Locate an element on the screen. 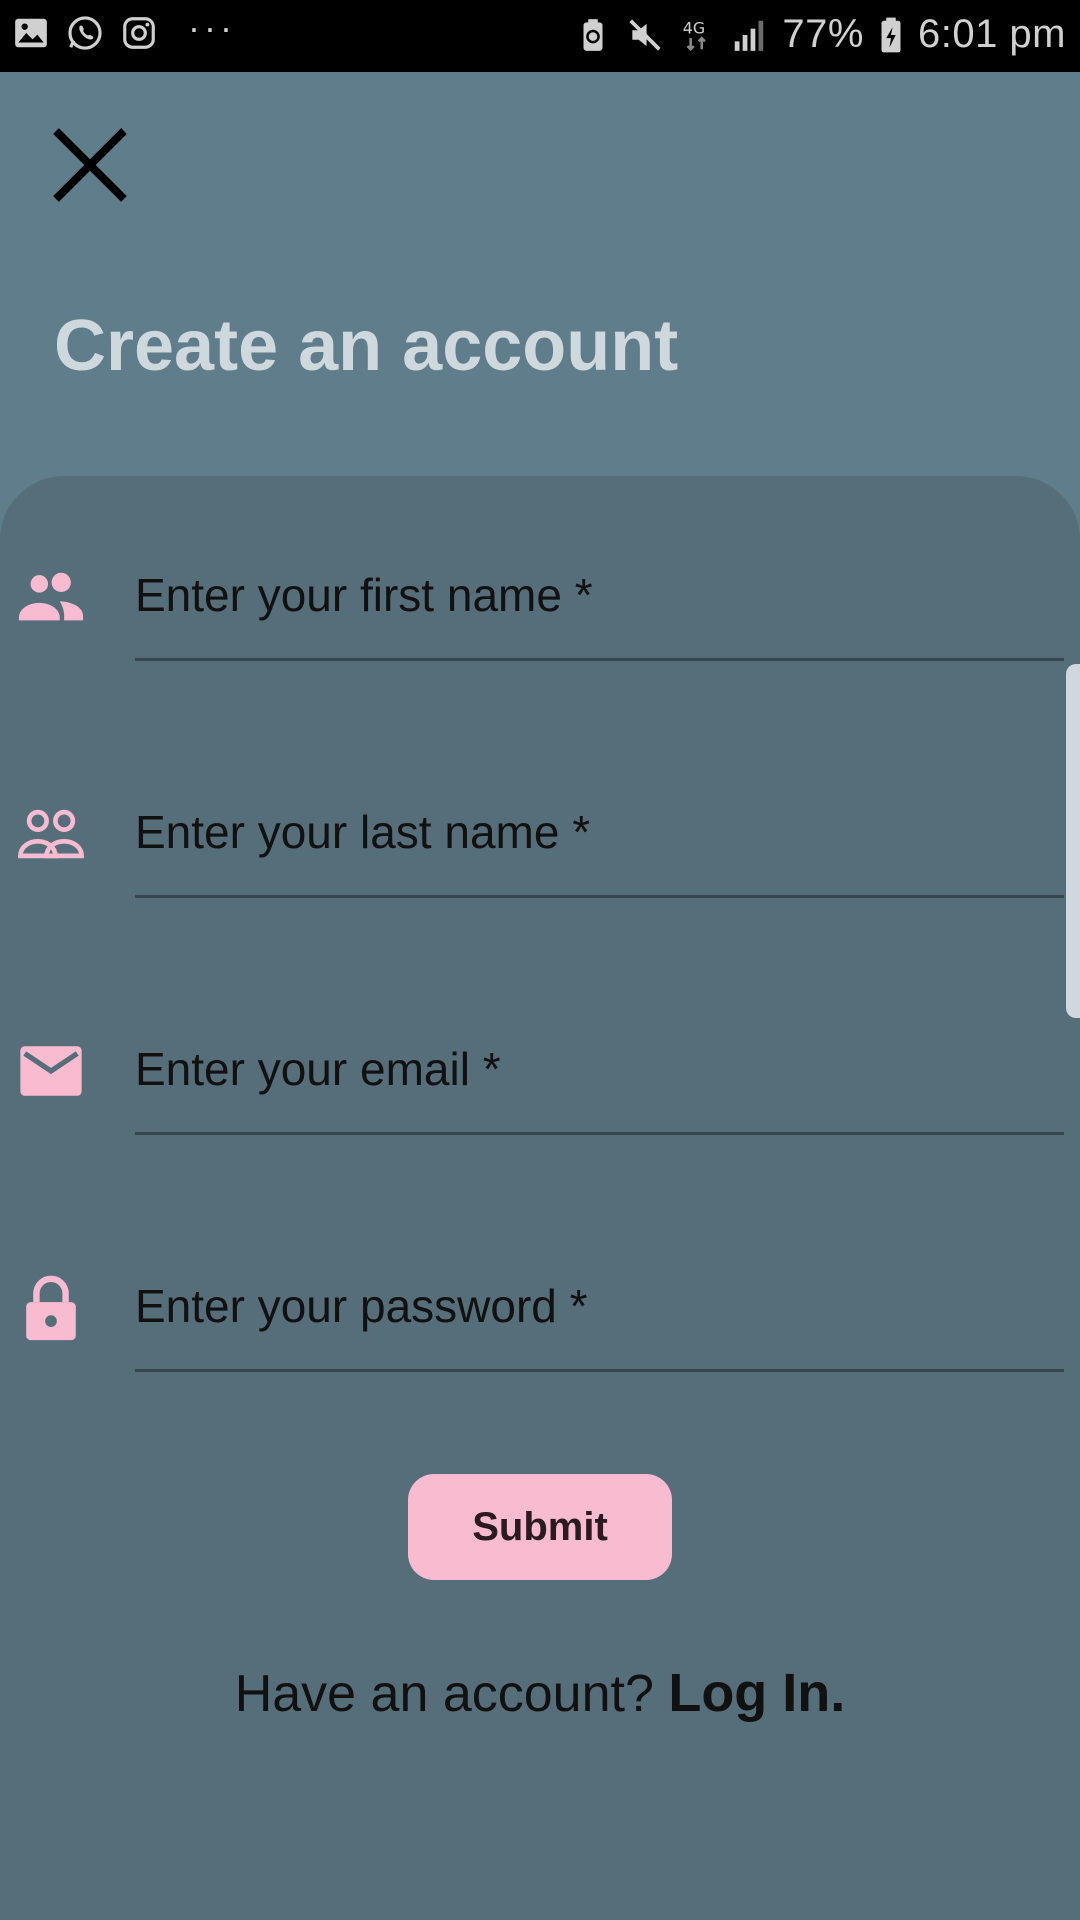 The height and width of the screenshot is (1920, 1080). email-field is located at coordinates (540, 1101).